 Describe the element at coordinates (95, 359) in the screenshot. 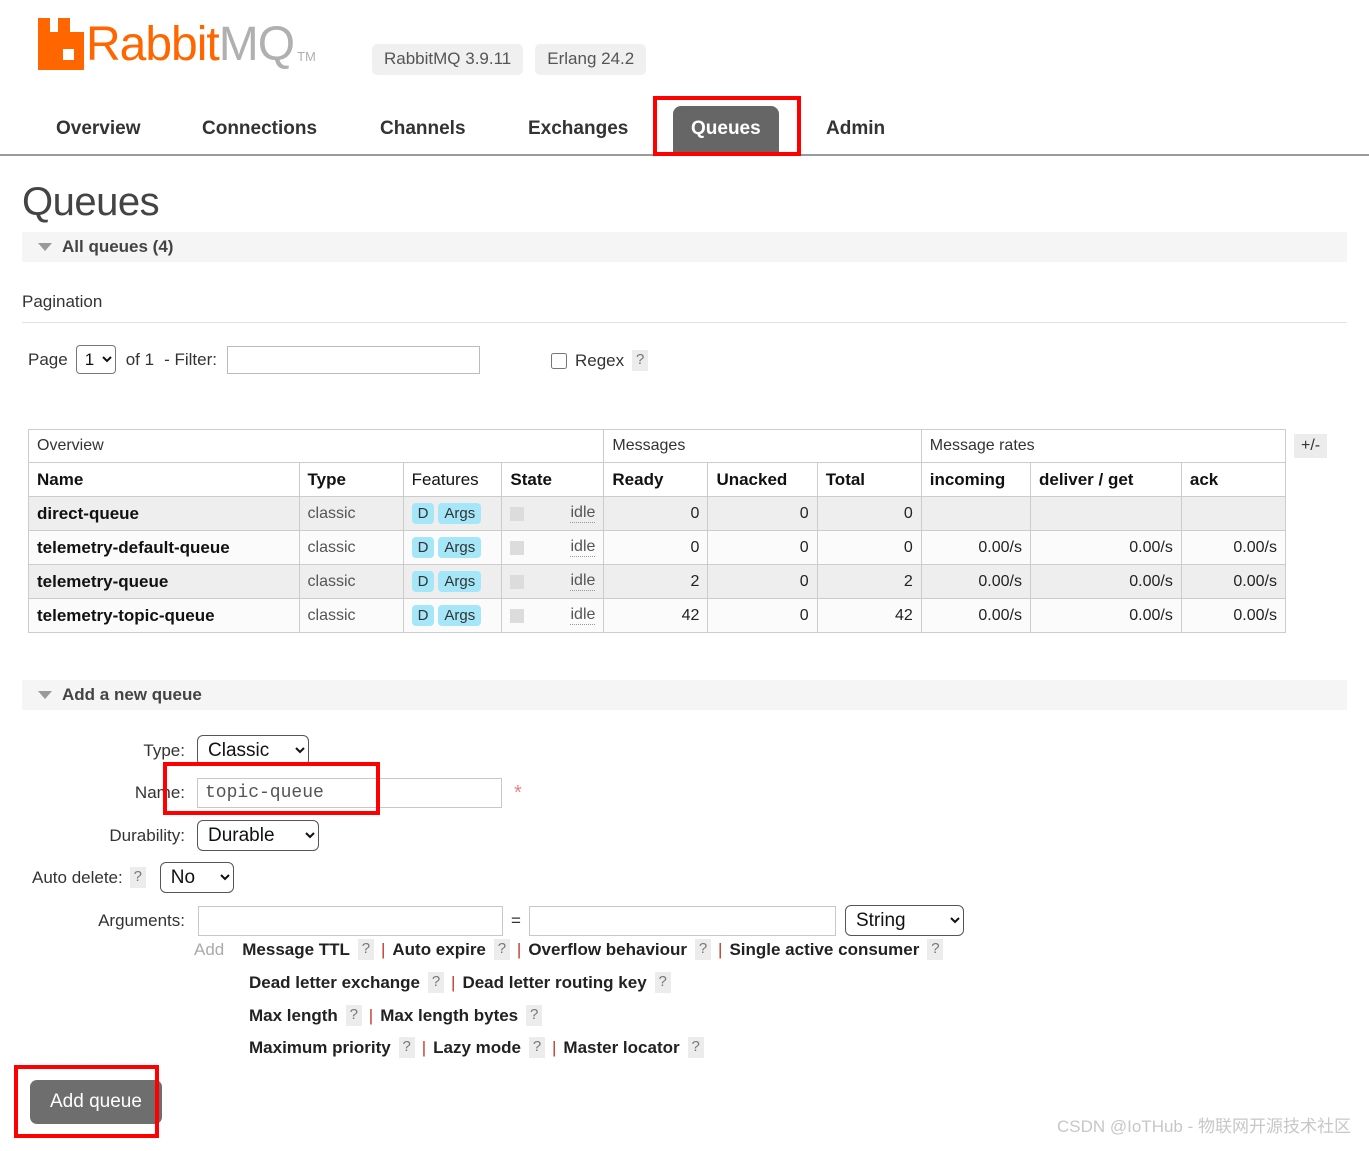

I see `page-number-select: 1` at that location.